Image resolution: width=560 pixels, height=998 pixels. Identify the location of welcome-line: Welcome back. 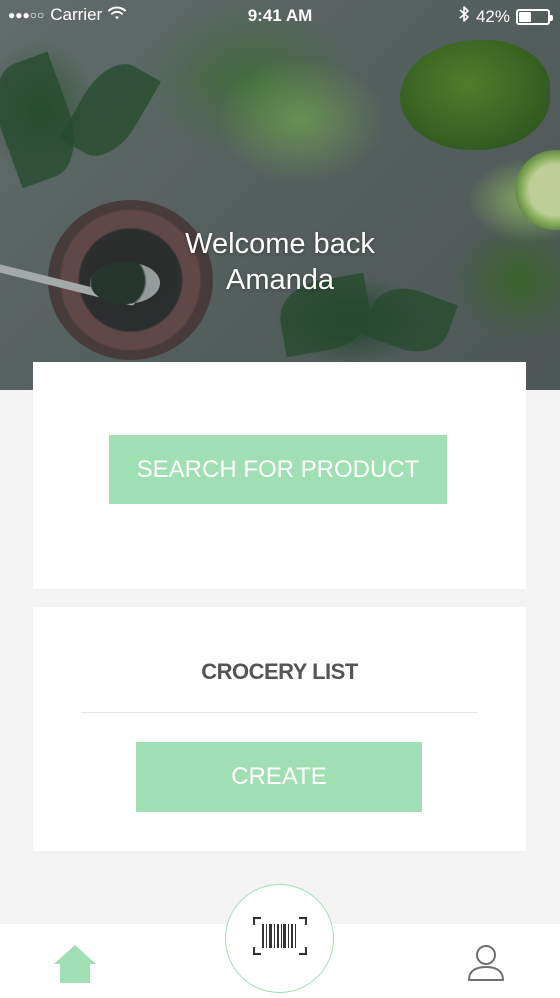
(280, 244).